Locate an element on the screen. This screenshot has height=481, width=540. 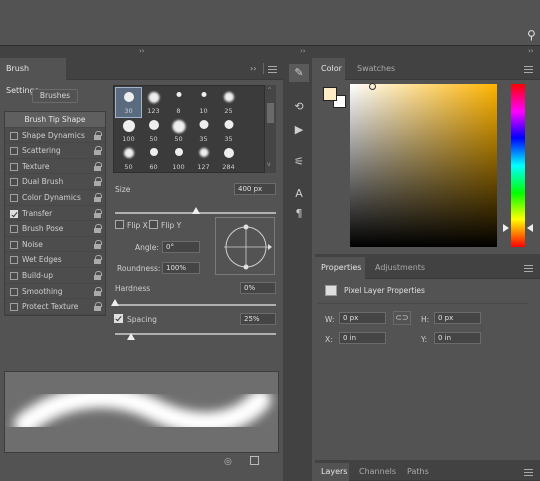
size-field: 400 px is located at coordinates (255, 189).